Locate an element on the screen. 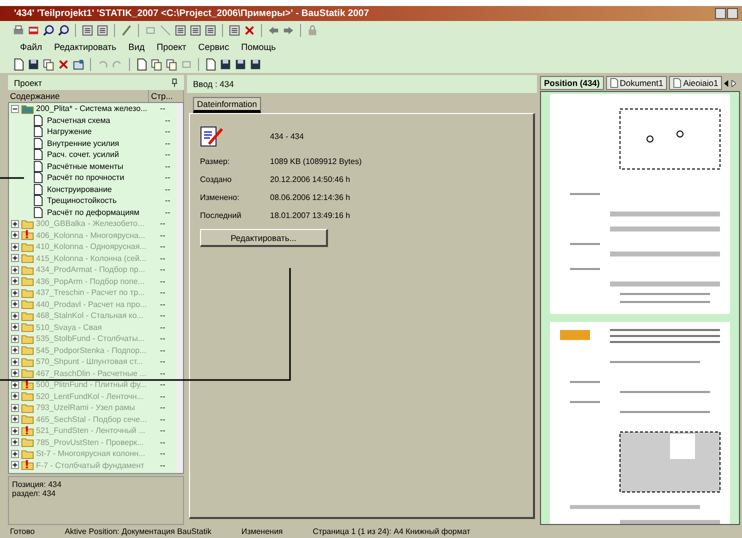  menu-item: Помощь is located at coordinates (258, 47).